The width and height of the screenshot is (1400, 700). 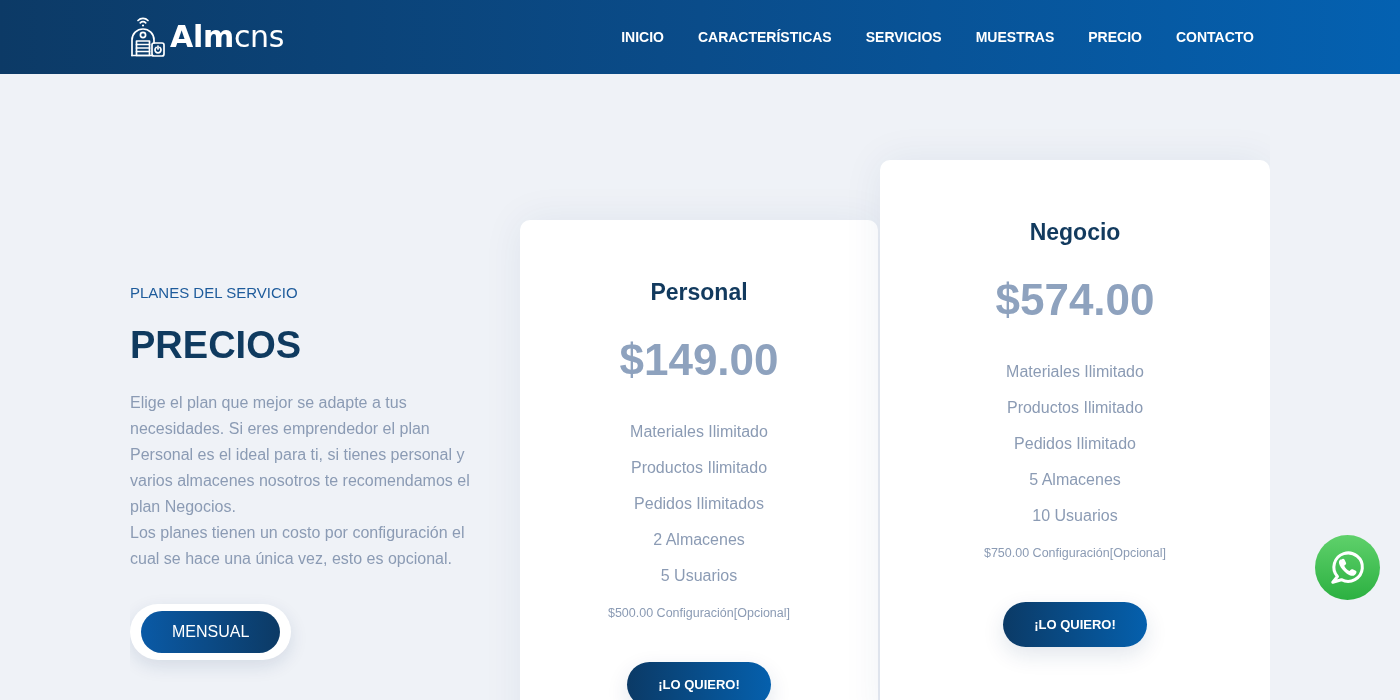 What do you see at coordinates (642, 37) in the screenshot?
I see `nav-link: INICIO` at bounding box center [642, 37].